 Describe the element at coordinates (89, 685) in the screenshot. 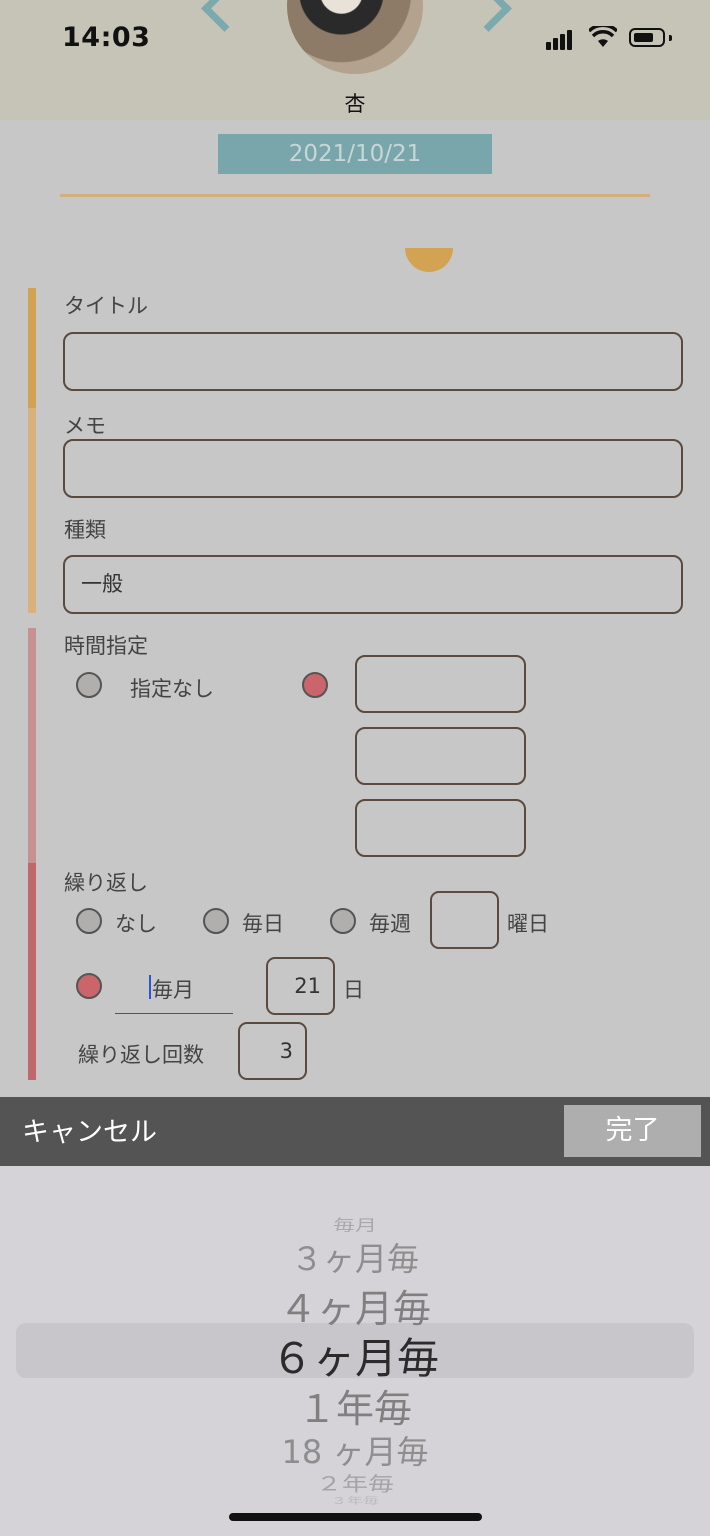

I see `time-none-radio` at that location.